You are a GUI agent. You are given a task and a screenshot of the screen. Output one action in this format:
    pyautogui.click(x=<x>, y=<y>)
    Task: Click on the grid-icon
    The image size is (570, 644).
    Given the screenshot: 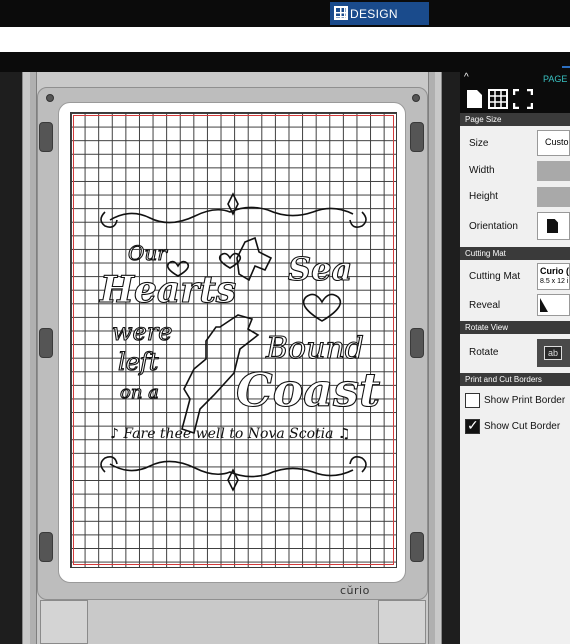 What is the action you would take?
    pyautogui.click(x=498, y=99)
    